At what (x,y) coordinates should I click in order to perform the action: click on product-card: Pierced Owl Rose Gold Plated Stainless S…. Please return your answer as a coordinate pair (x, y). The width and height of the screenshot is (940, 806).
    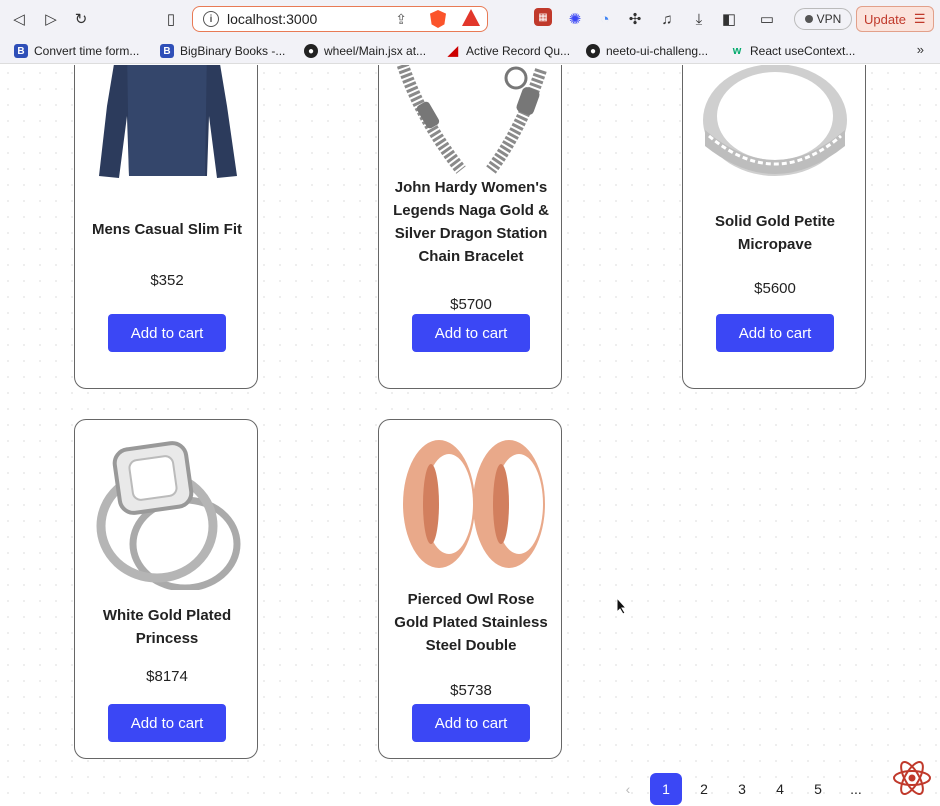
    Looking at the image, I should click on (470, 589).